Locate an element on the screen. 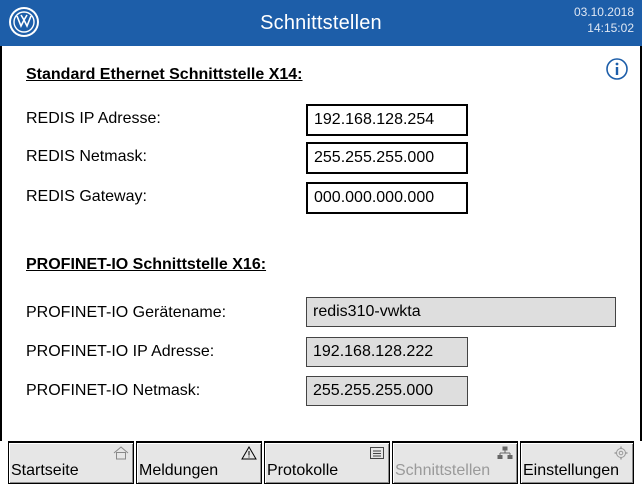 This screenshot has height=486, width=642. home-icon is located at coordinates (121, 453).